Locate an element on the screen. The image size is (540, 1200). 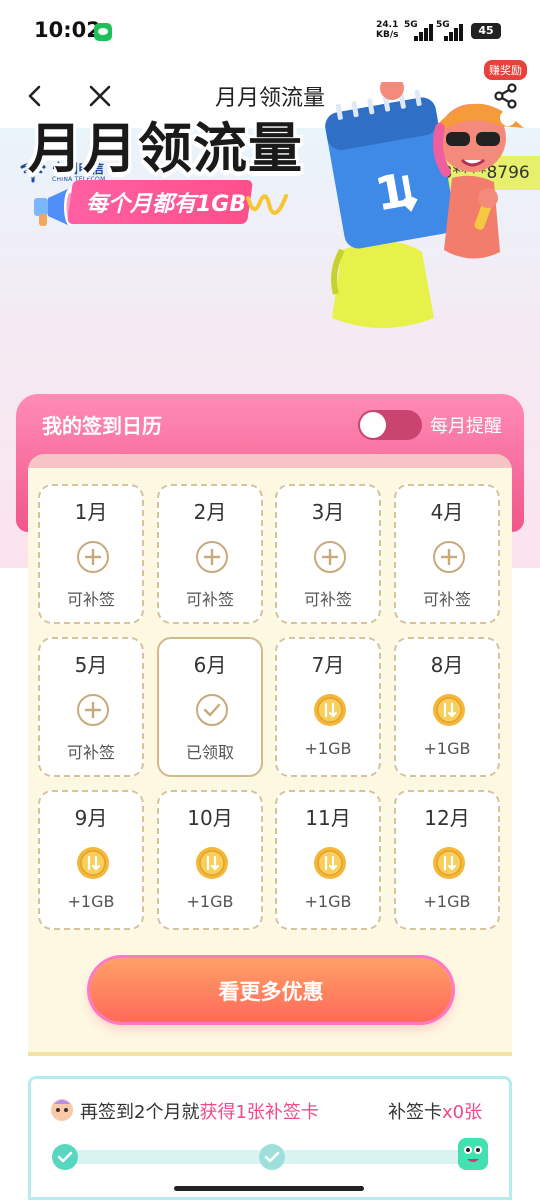
toggle-knob is located at coordinates (373, 425).